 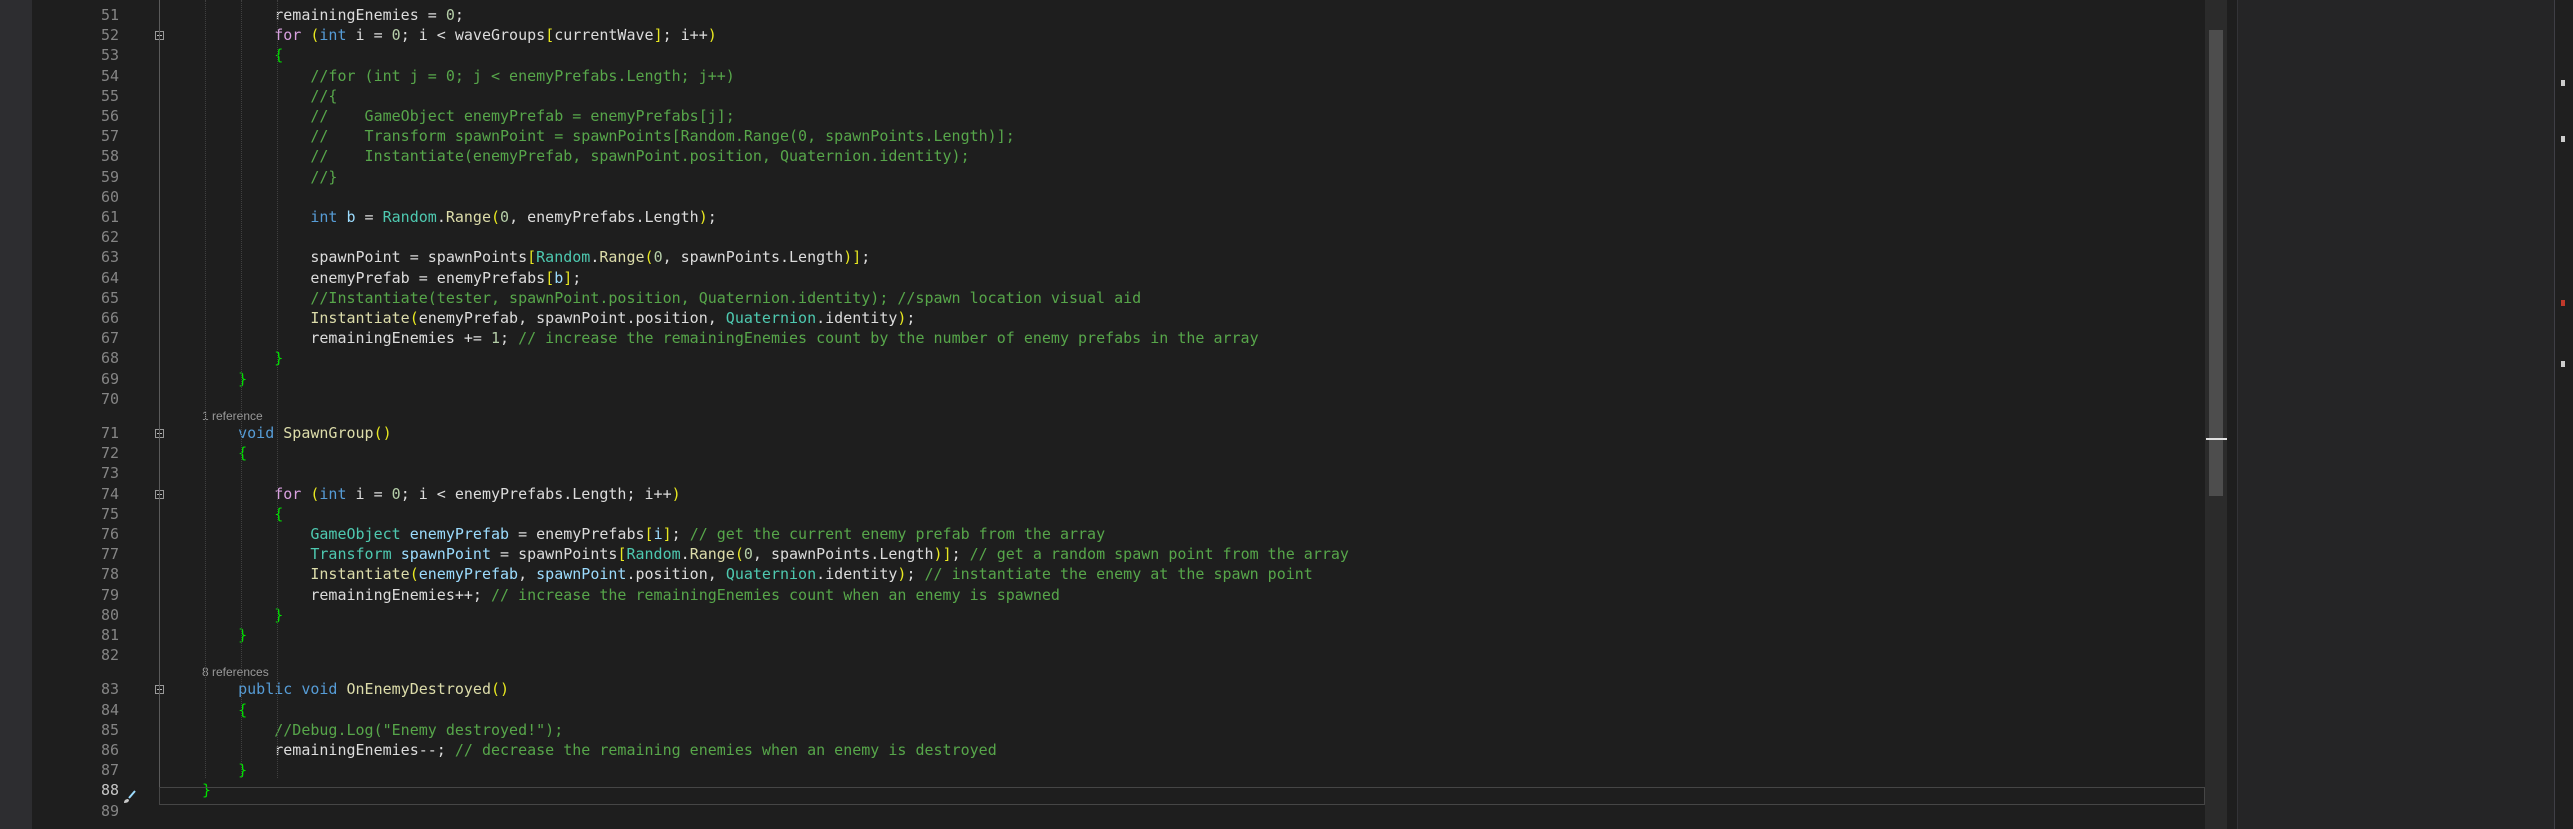 I want to click on code-text: //Debug.Log("Enemy destroyed!");, so click(x=382, y=730).